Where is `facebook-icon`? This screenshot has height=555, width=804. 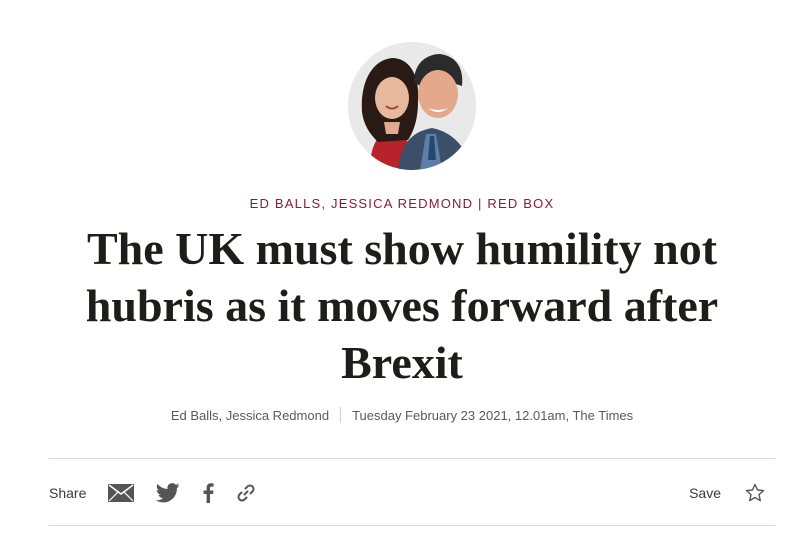 facebook-icon is located at coordinates (208, 493).